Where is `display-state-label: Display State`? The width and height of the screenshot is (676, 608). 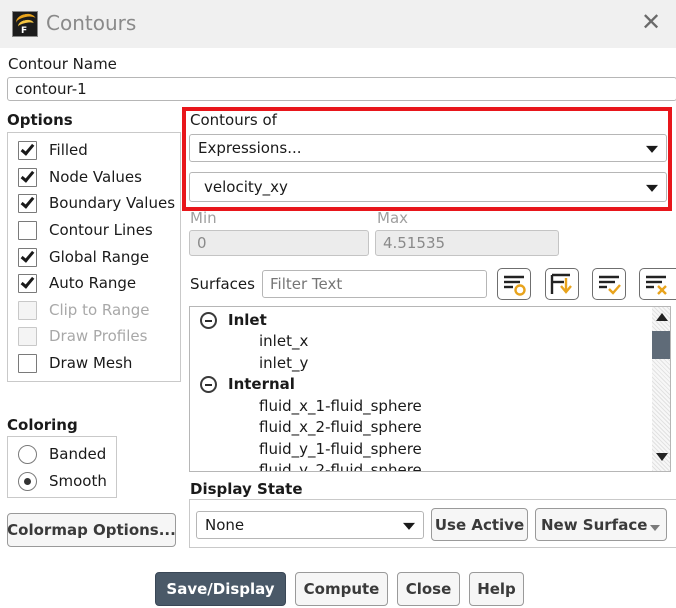 display-state-label: Display State is located at coordinates (246, 489).